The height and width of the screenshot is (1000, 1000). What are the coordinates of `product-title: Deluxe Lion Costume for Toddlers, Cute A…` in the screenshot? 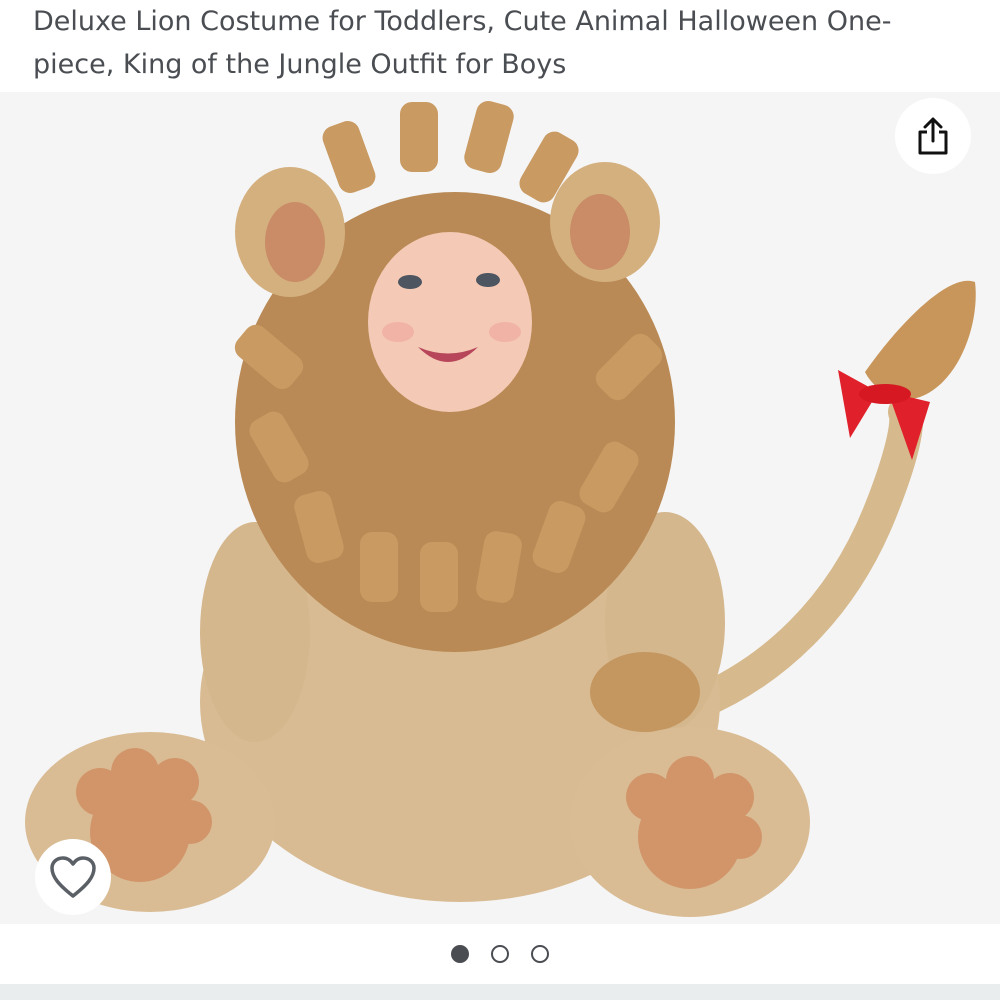 It's located at (462, 43).